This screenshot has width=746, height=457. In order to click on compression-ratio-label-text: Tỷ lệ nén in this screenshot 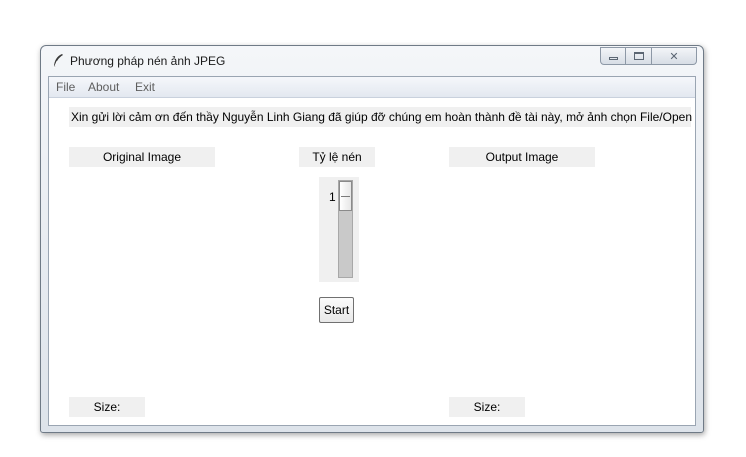, I will do `click(337, 157)`.